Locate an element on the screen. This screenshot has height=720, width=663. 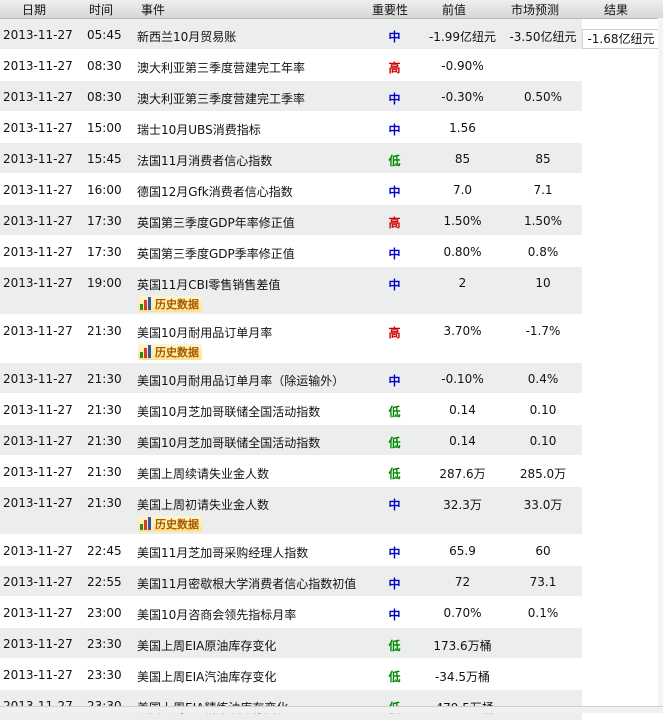
forecast-value: 10 is located at coordinates (543, 278).